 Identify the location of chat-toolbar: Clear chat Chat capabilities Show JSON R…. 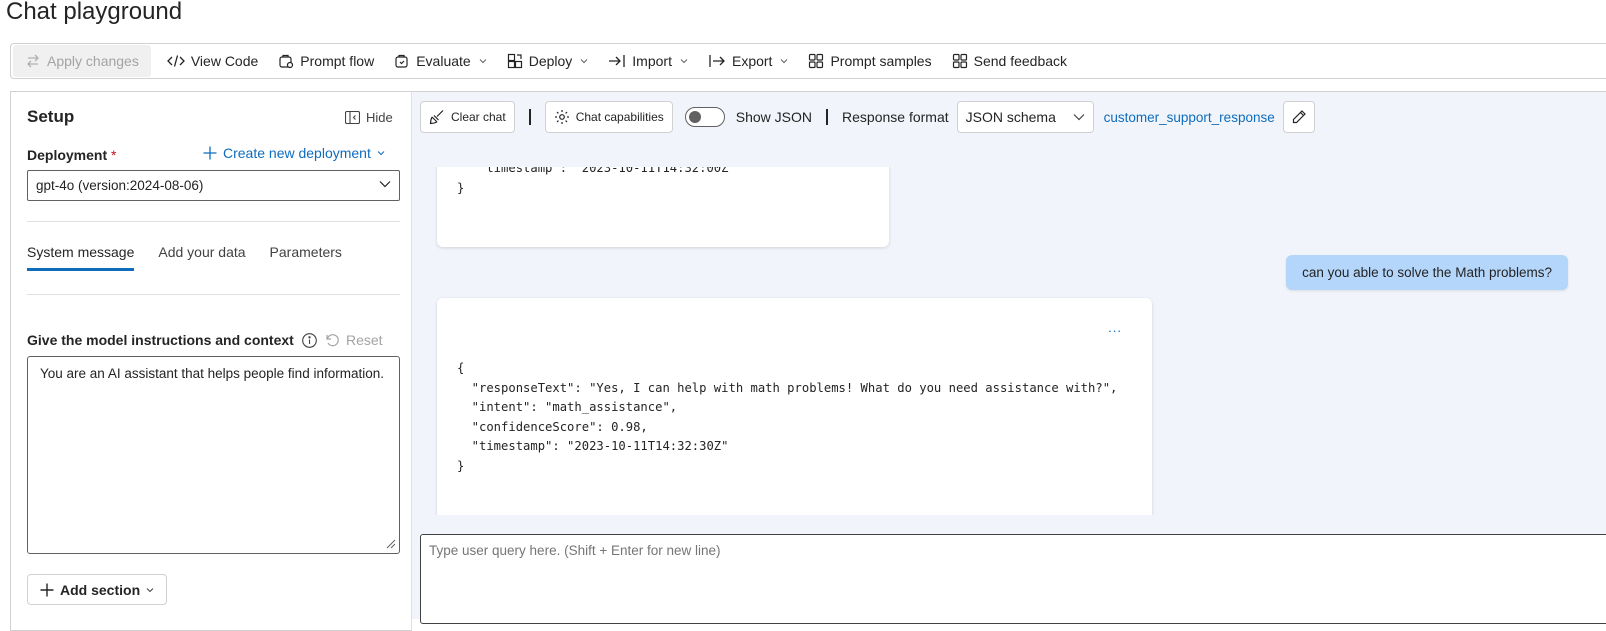
(1009, 129).